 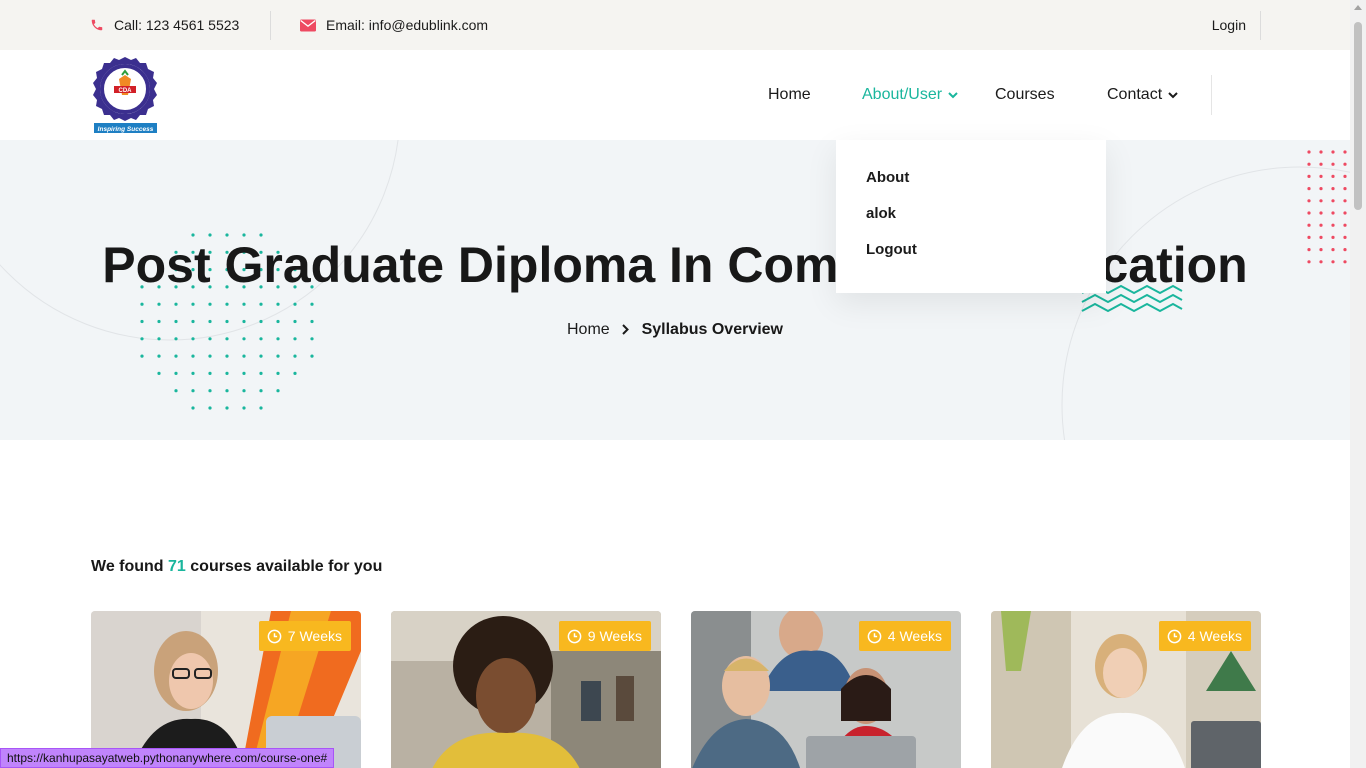 I want to click on breadcrumb: Home Syllabus Overview, so click(x=675, y=330).